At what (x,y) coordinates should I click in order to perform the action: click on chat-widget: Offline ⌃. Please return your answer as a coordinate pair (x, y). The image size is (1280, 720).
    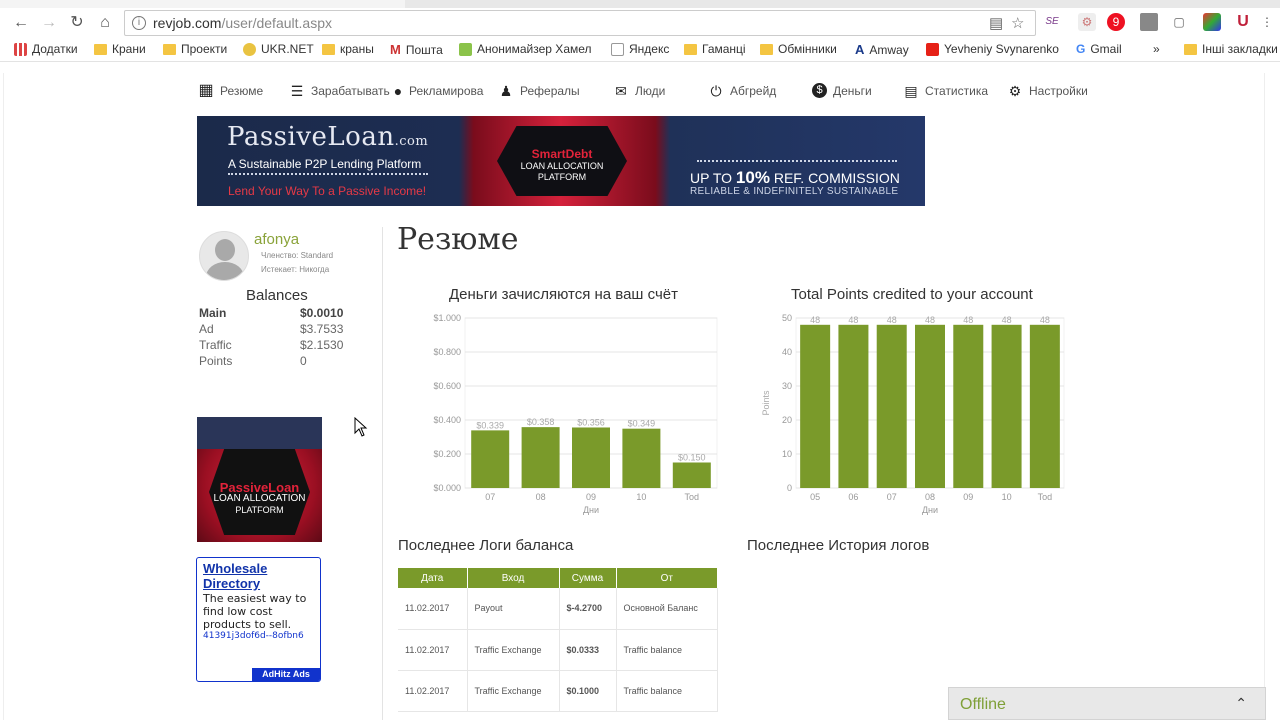
    Looking at the image, I should click on (1107, 703).